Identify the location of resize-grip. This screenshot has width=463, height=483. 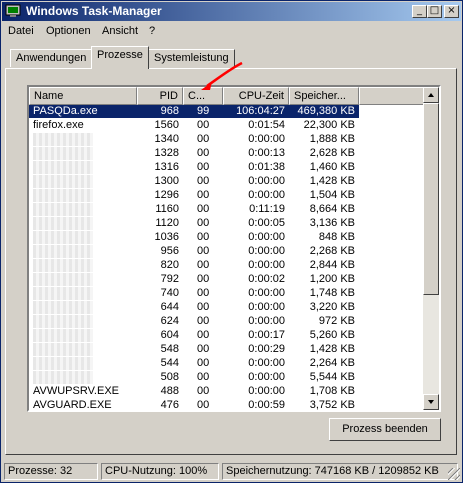
(454, 474).